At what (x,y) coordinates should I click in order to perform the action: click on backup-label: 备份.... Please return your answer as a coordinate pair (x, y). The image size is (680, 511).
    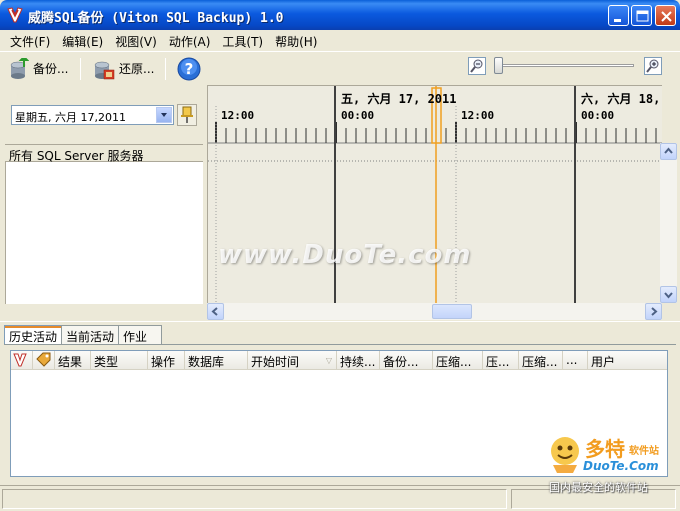
    Looking at the image, I should click on (51, 69).